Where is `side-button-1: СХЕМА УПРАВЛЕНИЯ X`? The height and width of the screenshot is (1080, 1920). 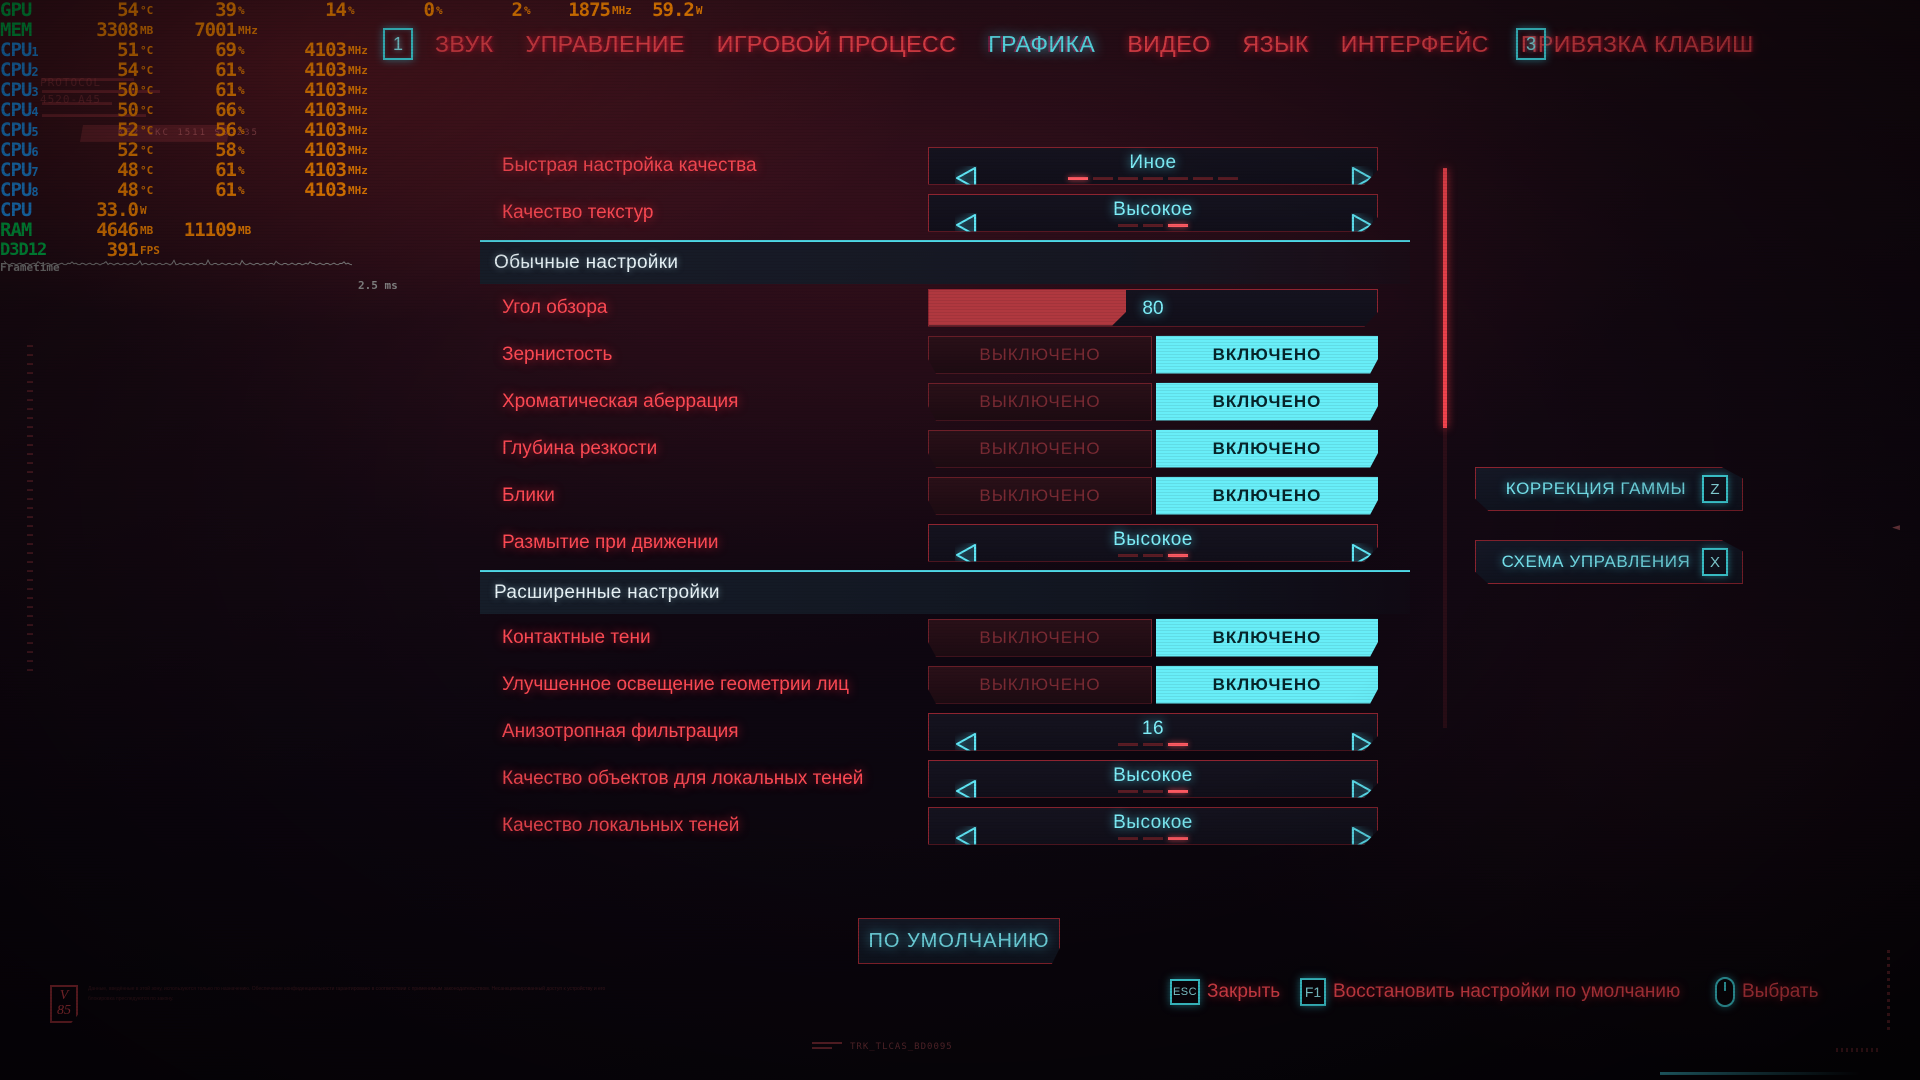 side-button-1: СХЕМА УПРАВЛЕНИЯ X is located at coordinates (1609, 562).